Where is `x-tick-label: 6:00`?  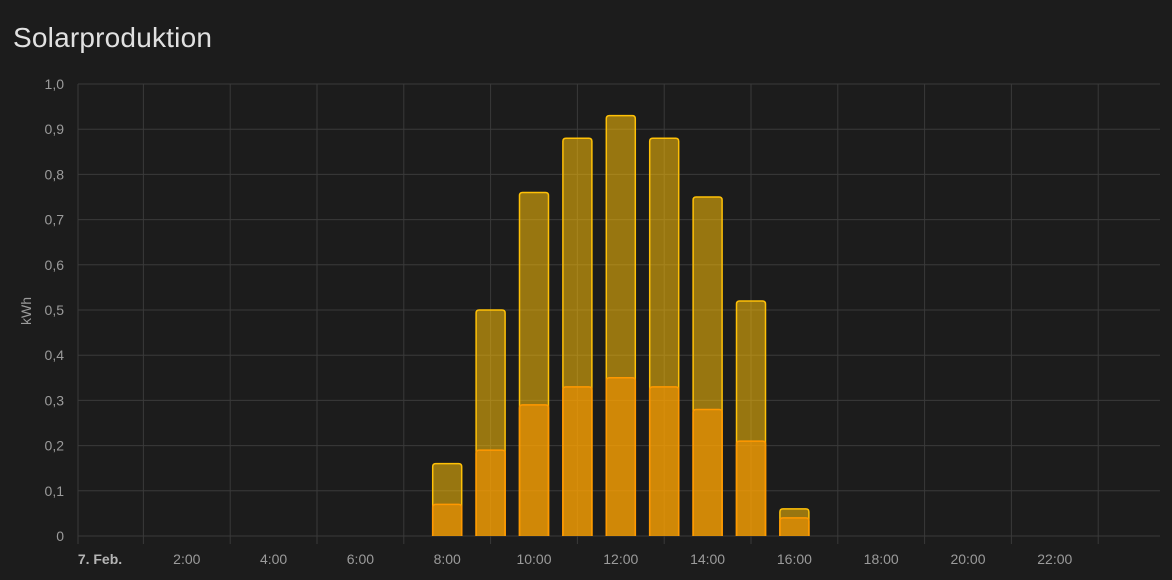 x-tick-label: 6:00 is located at coordinates (360, 559).